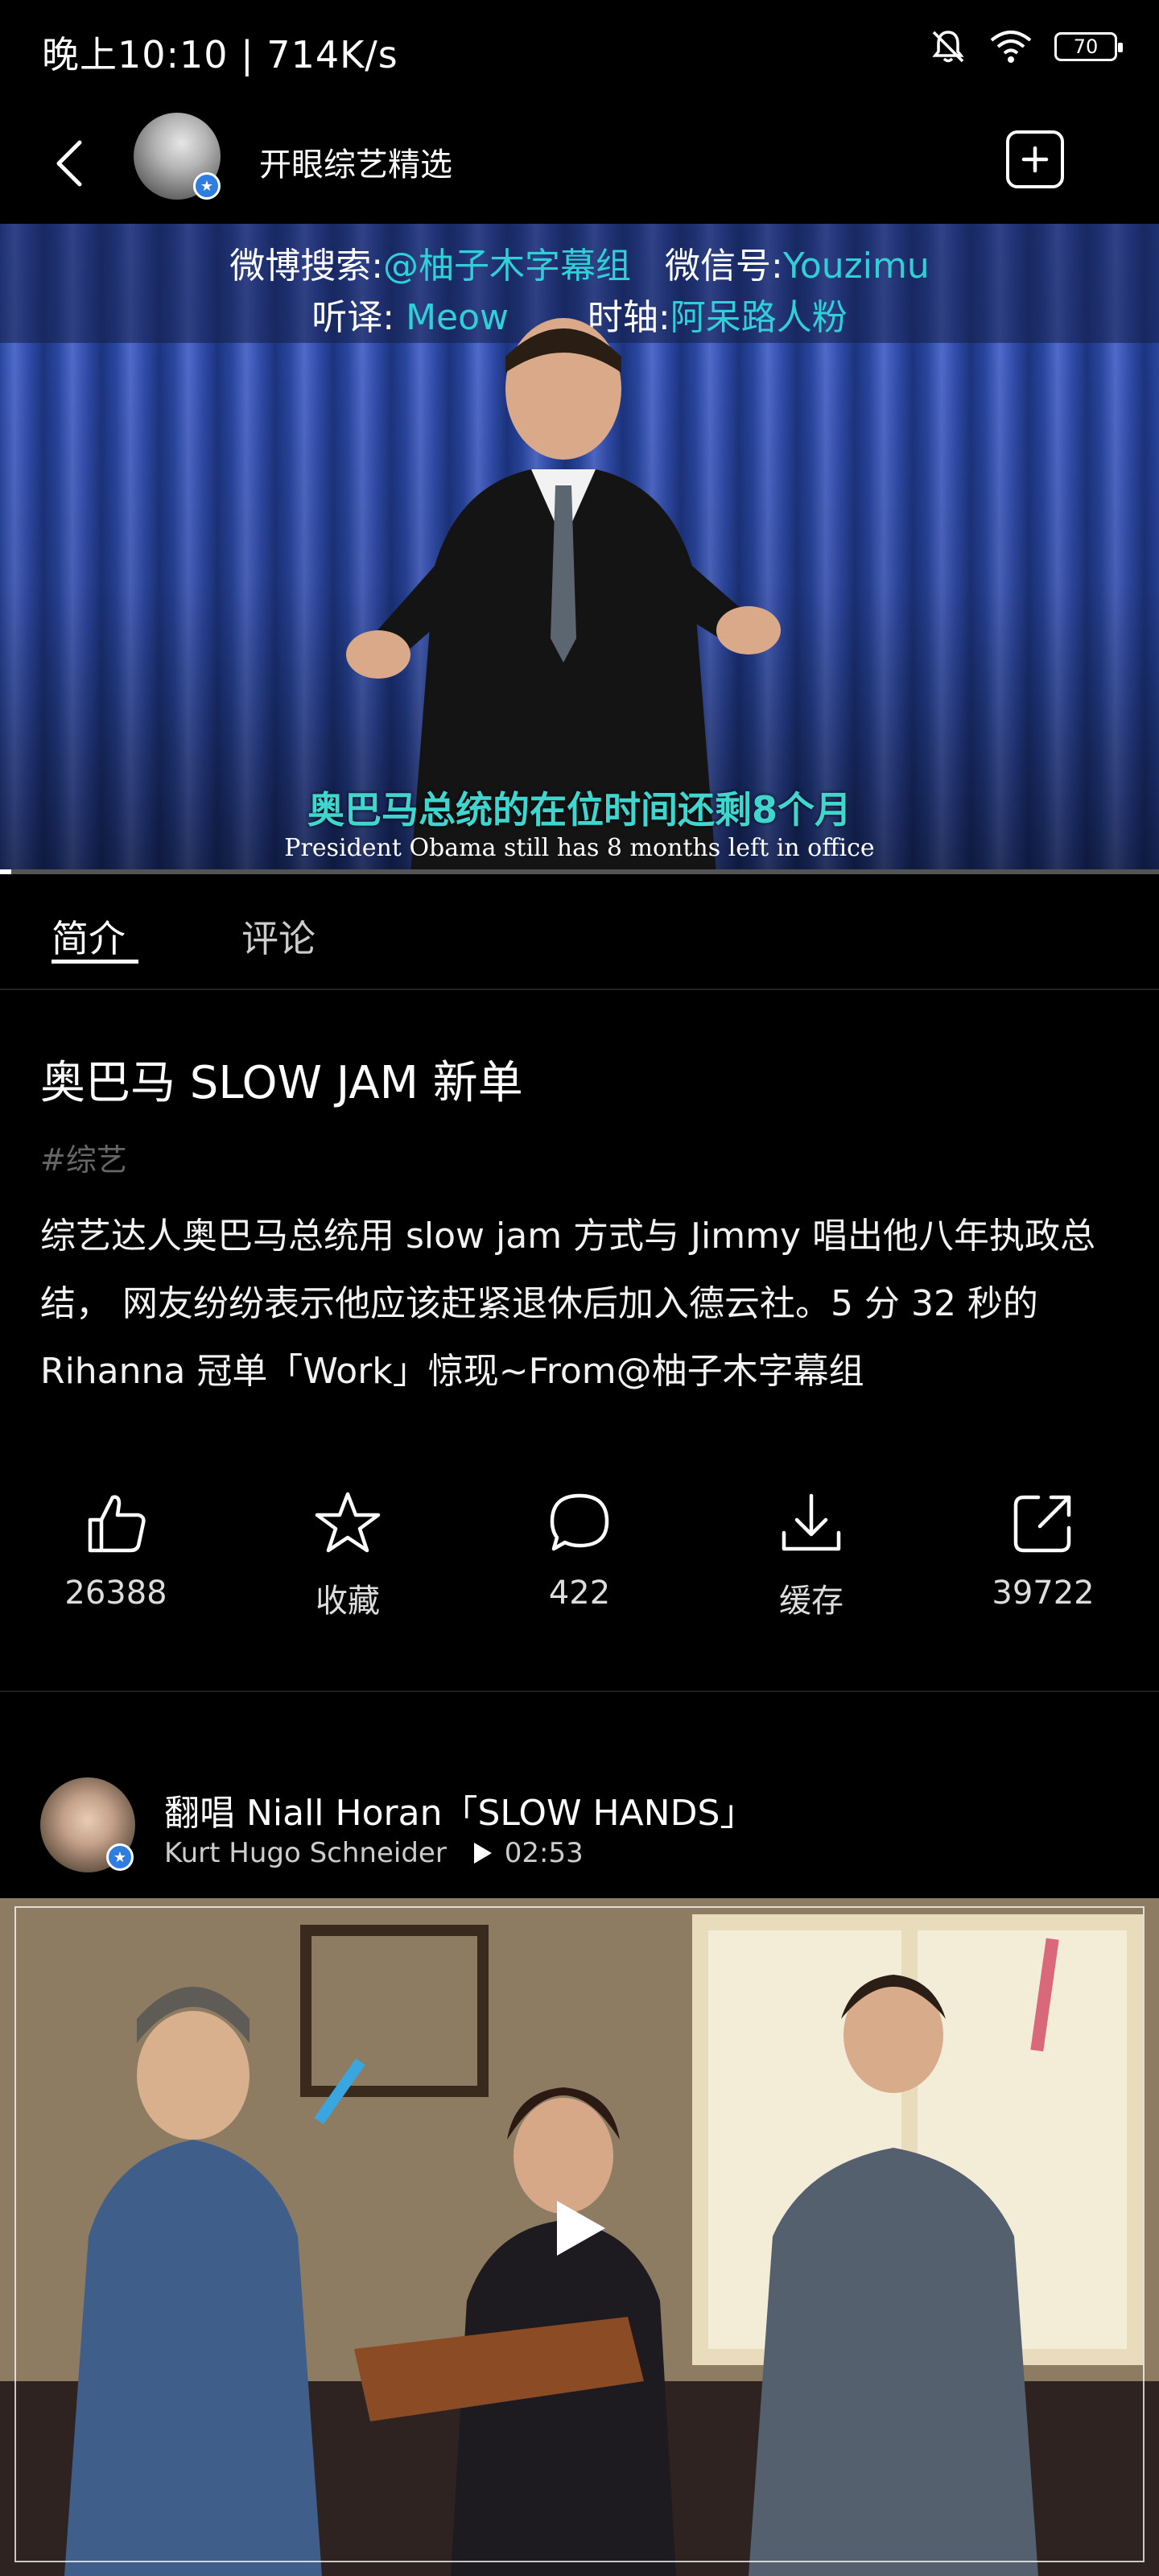 The width and height of the screenshot is (1159, 2576). What do you see at coordinates (220, 54) in the screenshot?
I see `status-time-speed: 晚上10:10 | 714K/s` at bounding box center [220, 54].